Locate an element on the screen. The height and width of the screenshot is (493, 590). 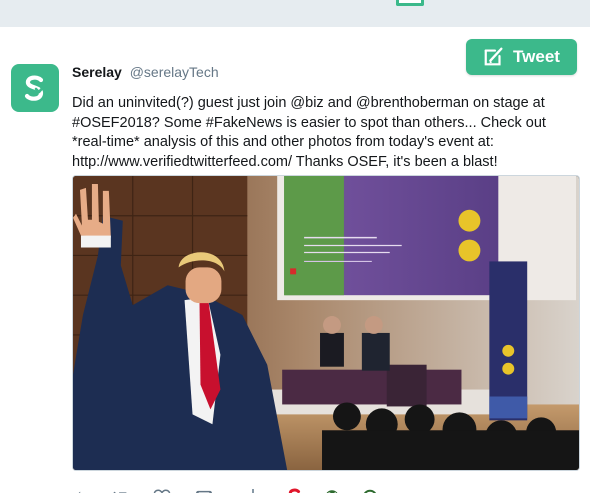
reply-icon is located at coordinates (79, 492).